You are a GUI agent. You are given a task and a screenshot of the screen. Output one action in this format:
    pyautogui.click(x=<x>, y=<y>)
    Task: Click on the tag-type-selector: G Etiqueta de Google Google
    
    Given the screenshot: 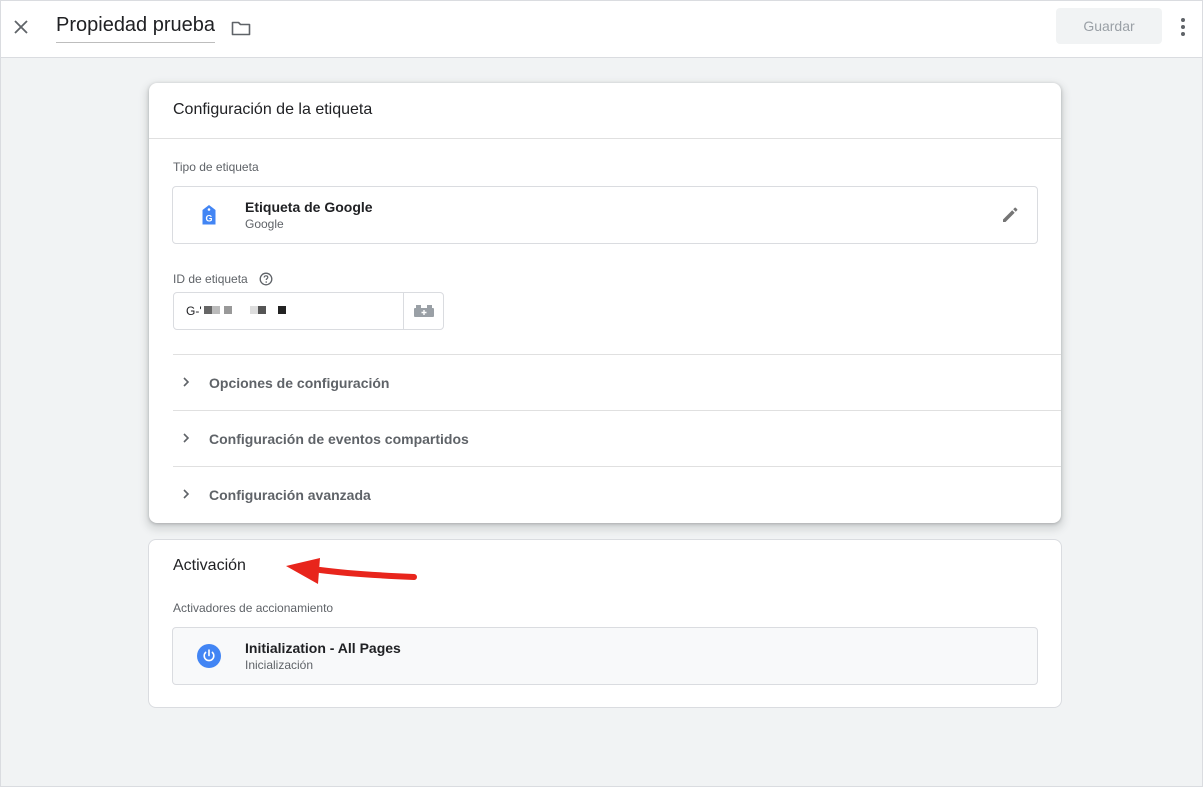 What is the action you would take?
    pyautogui.click(x=605, y=215)
    